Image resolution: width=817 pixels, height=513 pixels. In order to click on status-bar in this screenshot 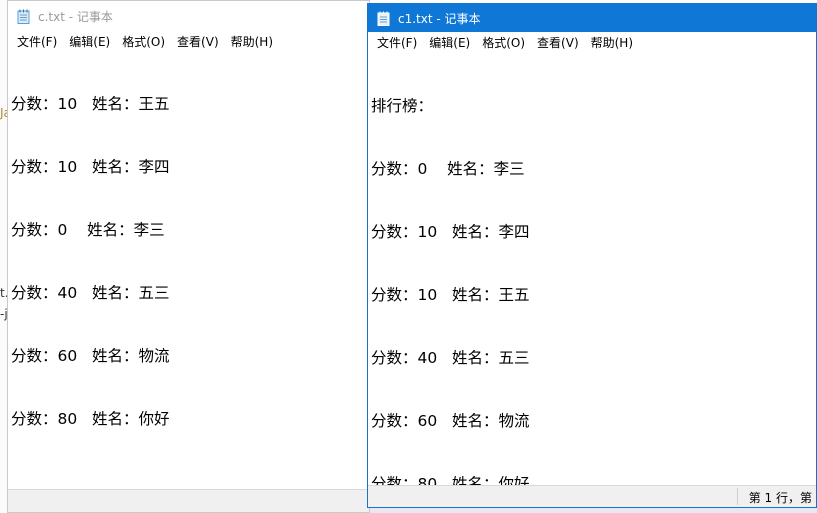, I will do `click(188, 500)`.